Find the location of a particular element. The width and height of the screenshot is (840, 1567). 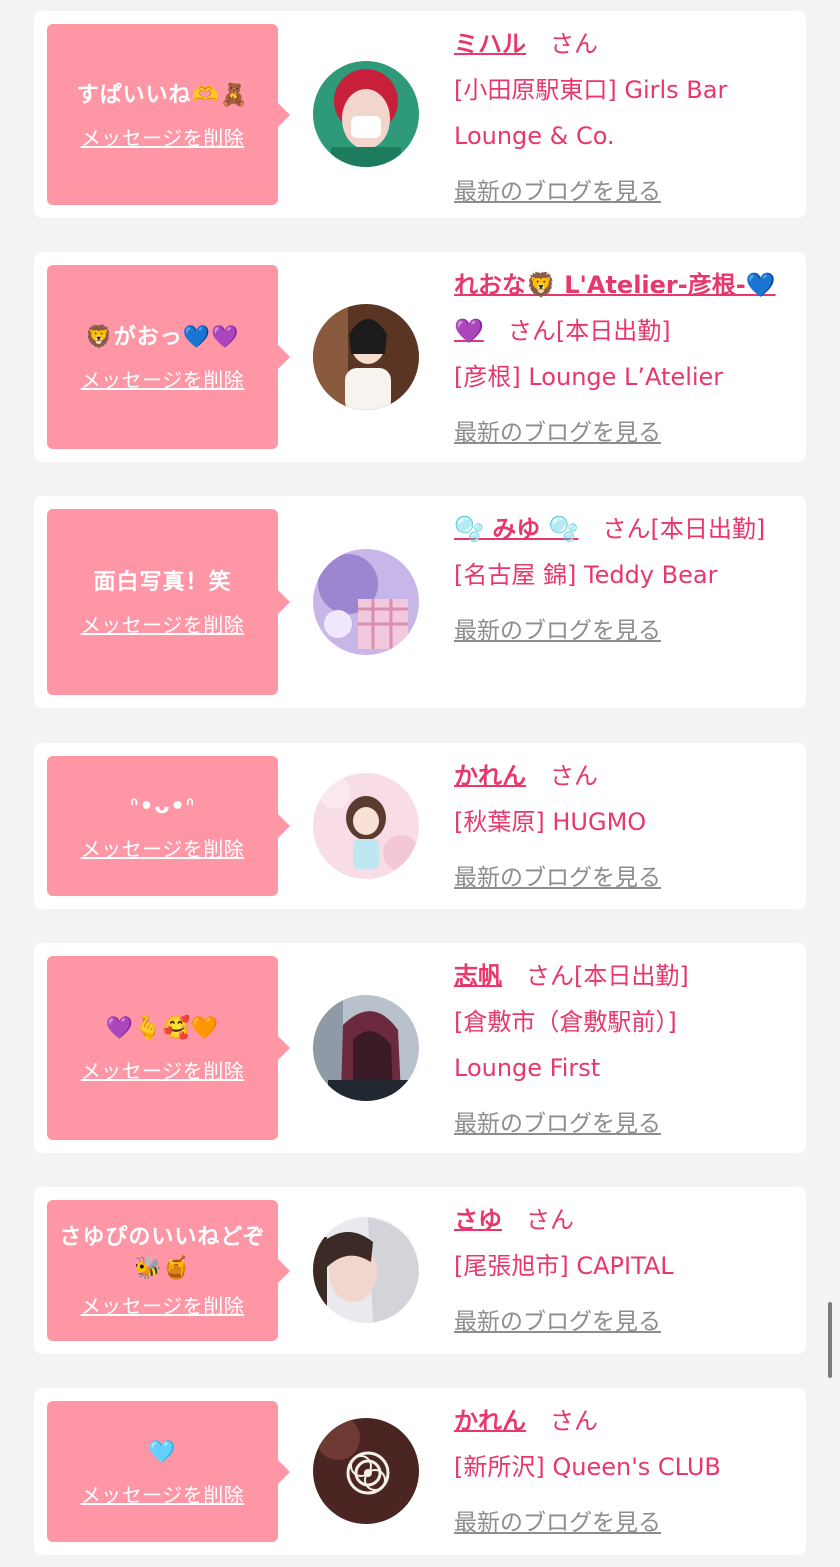

message-text: ᐢ•ᴗ•ᐢ is located at coordinates (162, 806).